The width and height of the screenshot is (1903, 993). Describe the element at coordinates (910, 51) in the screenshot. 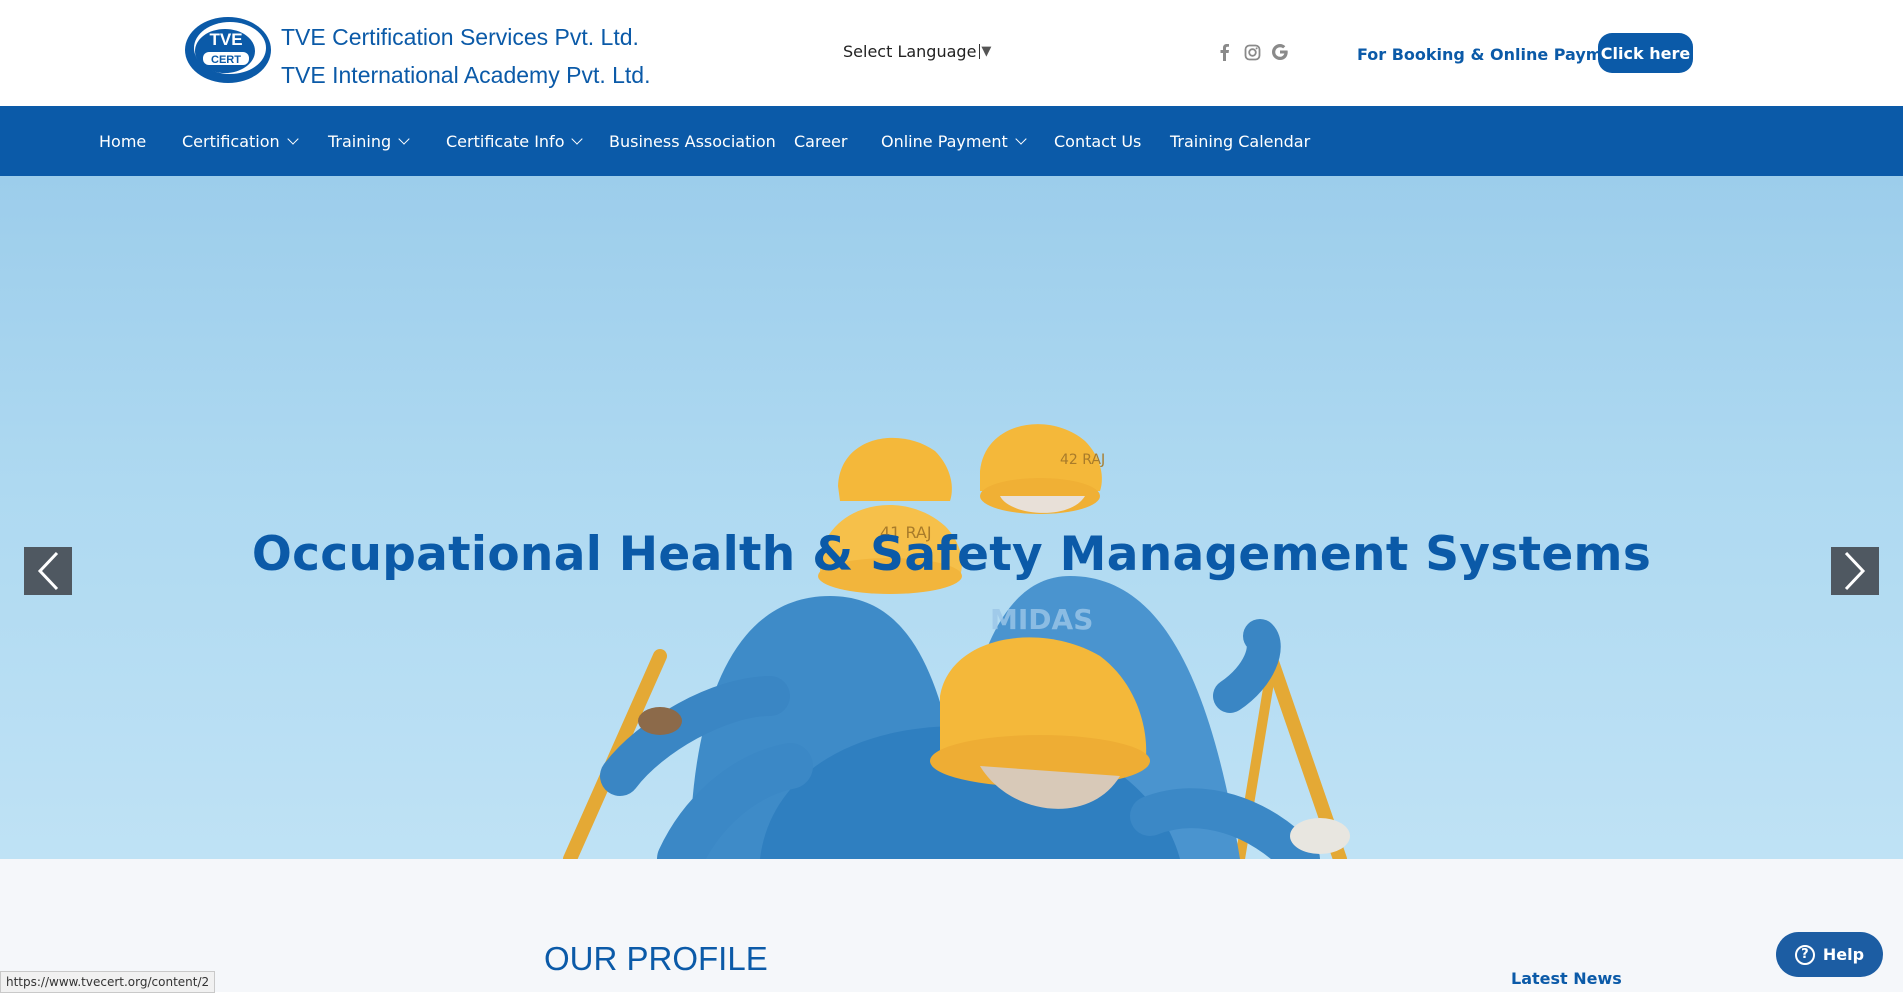

I see `language-select-label: Select Language` at that location.